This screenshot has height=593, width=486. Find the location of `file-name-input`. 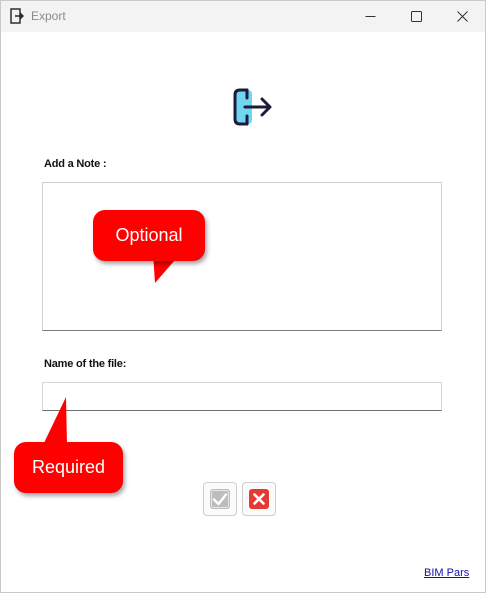

file-name-input is located at coordinates (242, 396).